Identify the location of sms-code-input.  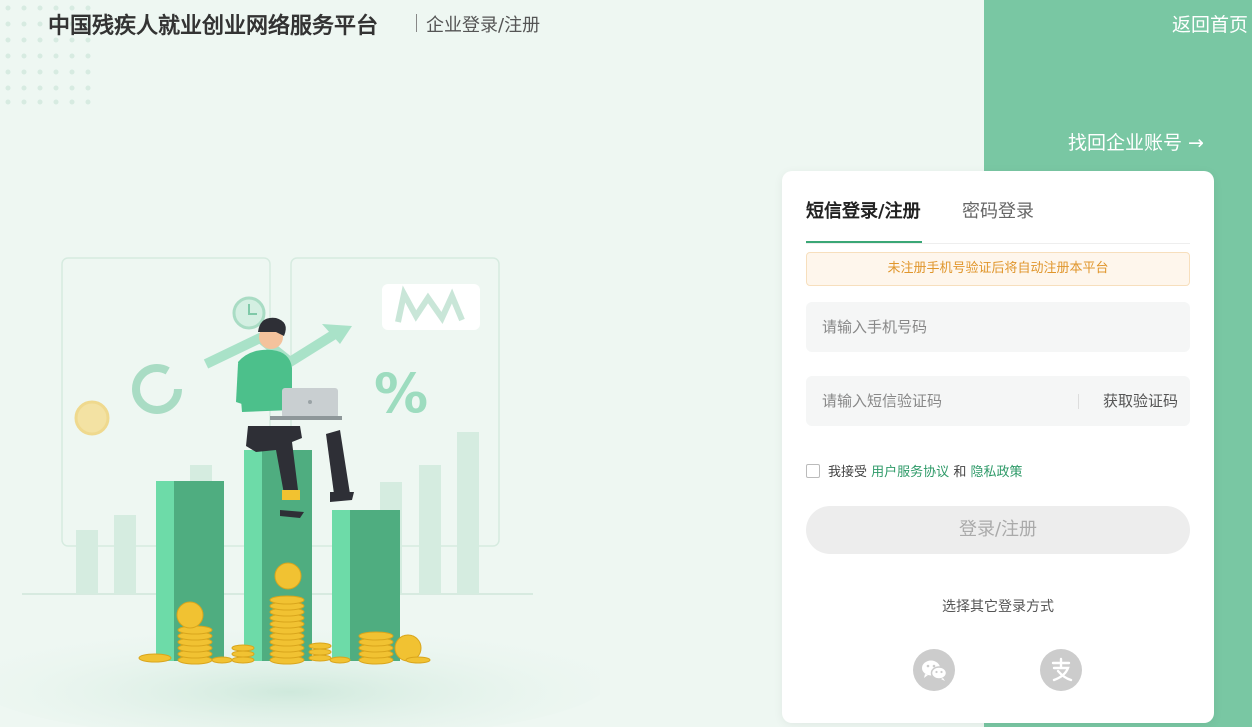
(952, 401).